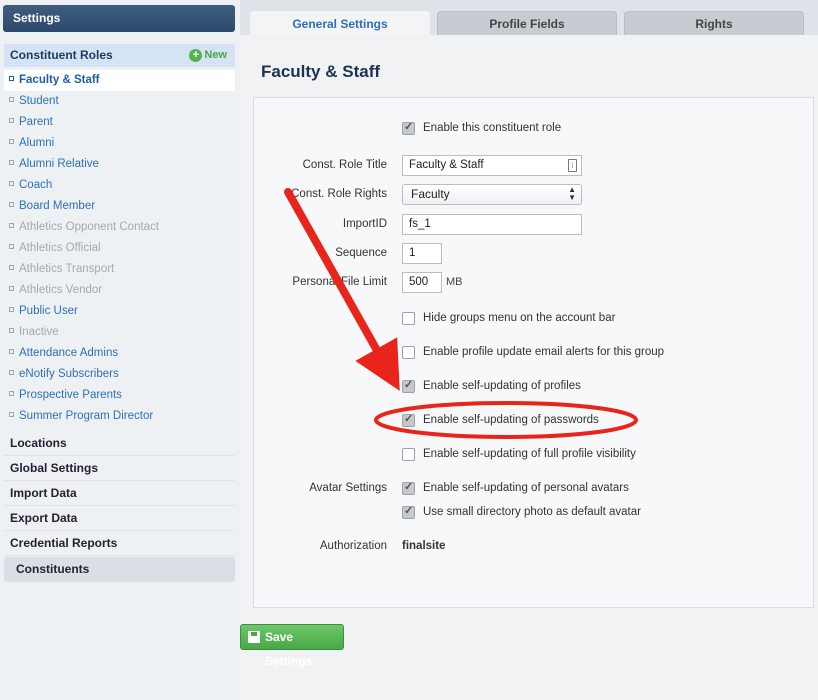  Describe the element at coordinates (492, 194) in the screenshot. I see `role-rights-select: Faculty ▲ ▼` at that location.